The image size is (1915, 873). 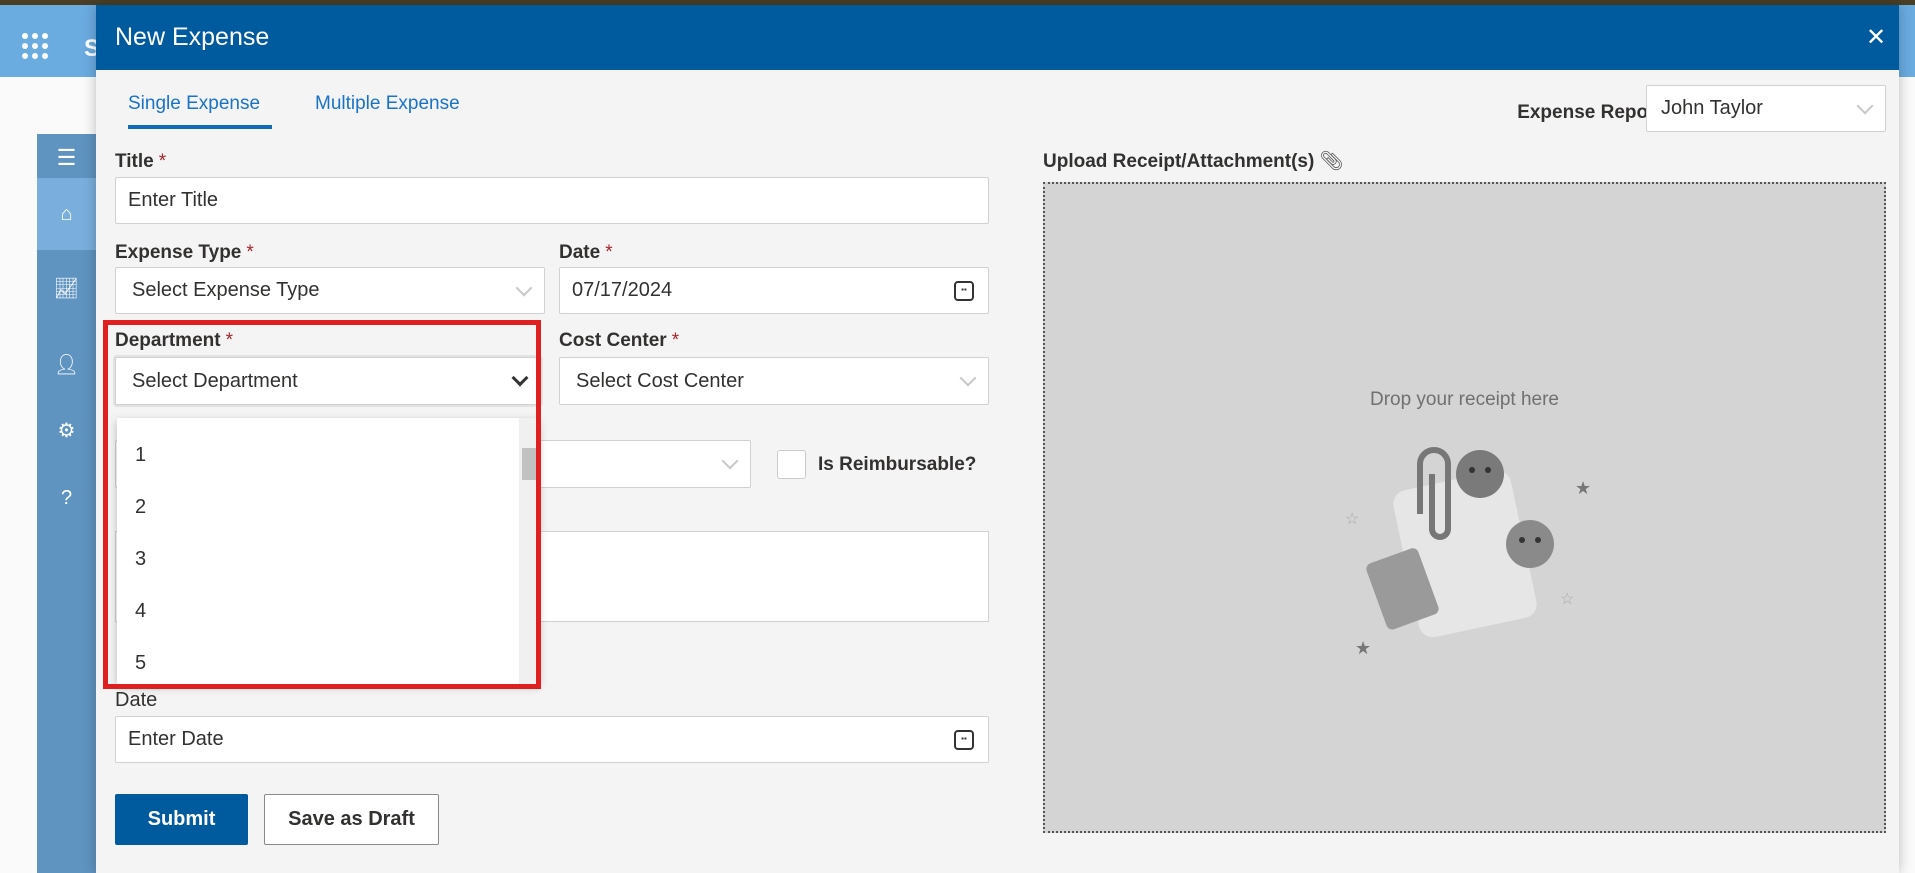 I want to click on save-draft-button: Save as Draft, so click(x=351, y=819).